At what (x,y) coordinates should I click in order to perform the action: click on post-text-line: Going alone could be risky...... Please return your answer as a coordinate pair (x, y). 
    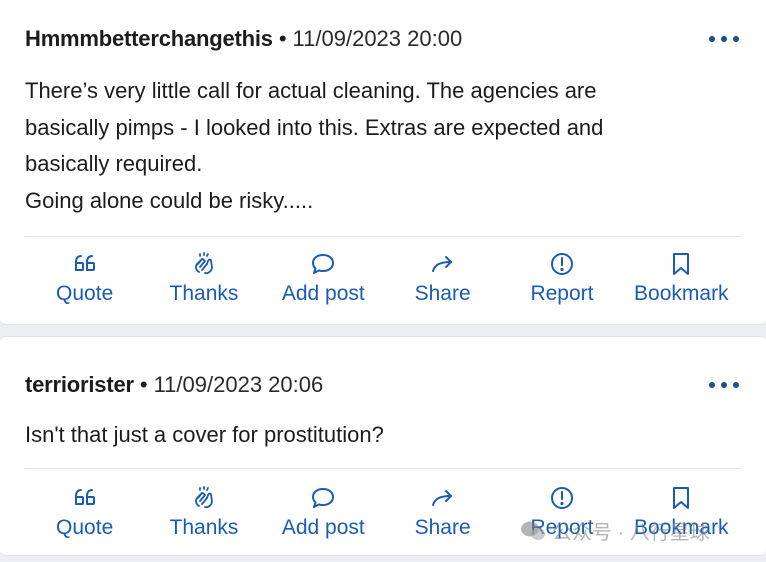
    Looking at the image, I should click on (169, 200).